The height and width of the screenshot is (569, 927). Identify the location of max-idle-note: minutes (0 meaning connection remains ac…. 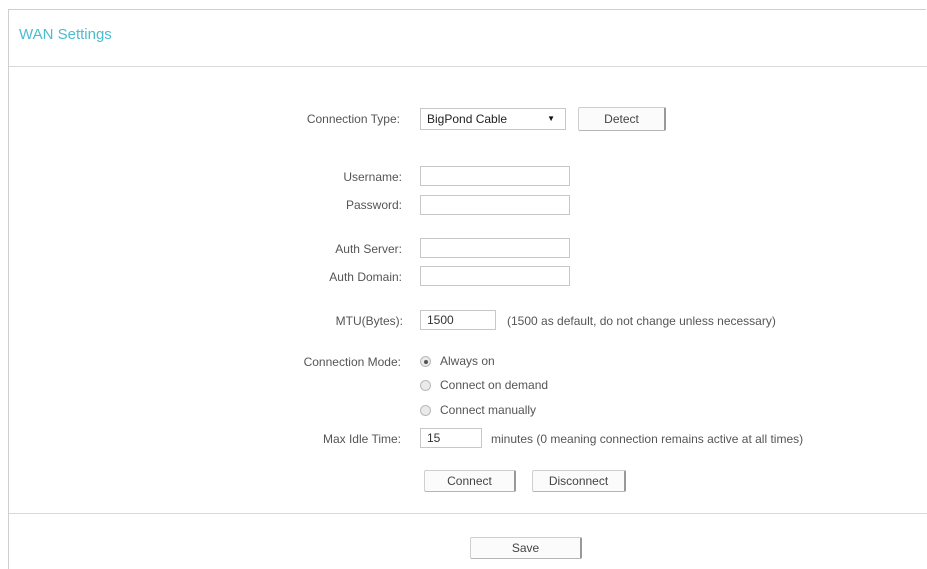
(647, 439).